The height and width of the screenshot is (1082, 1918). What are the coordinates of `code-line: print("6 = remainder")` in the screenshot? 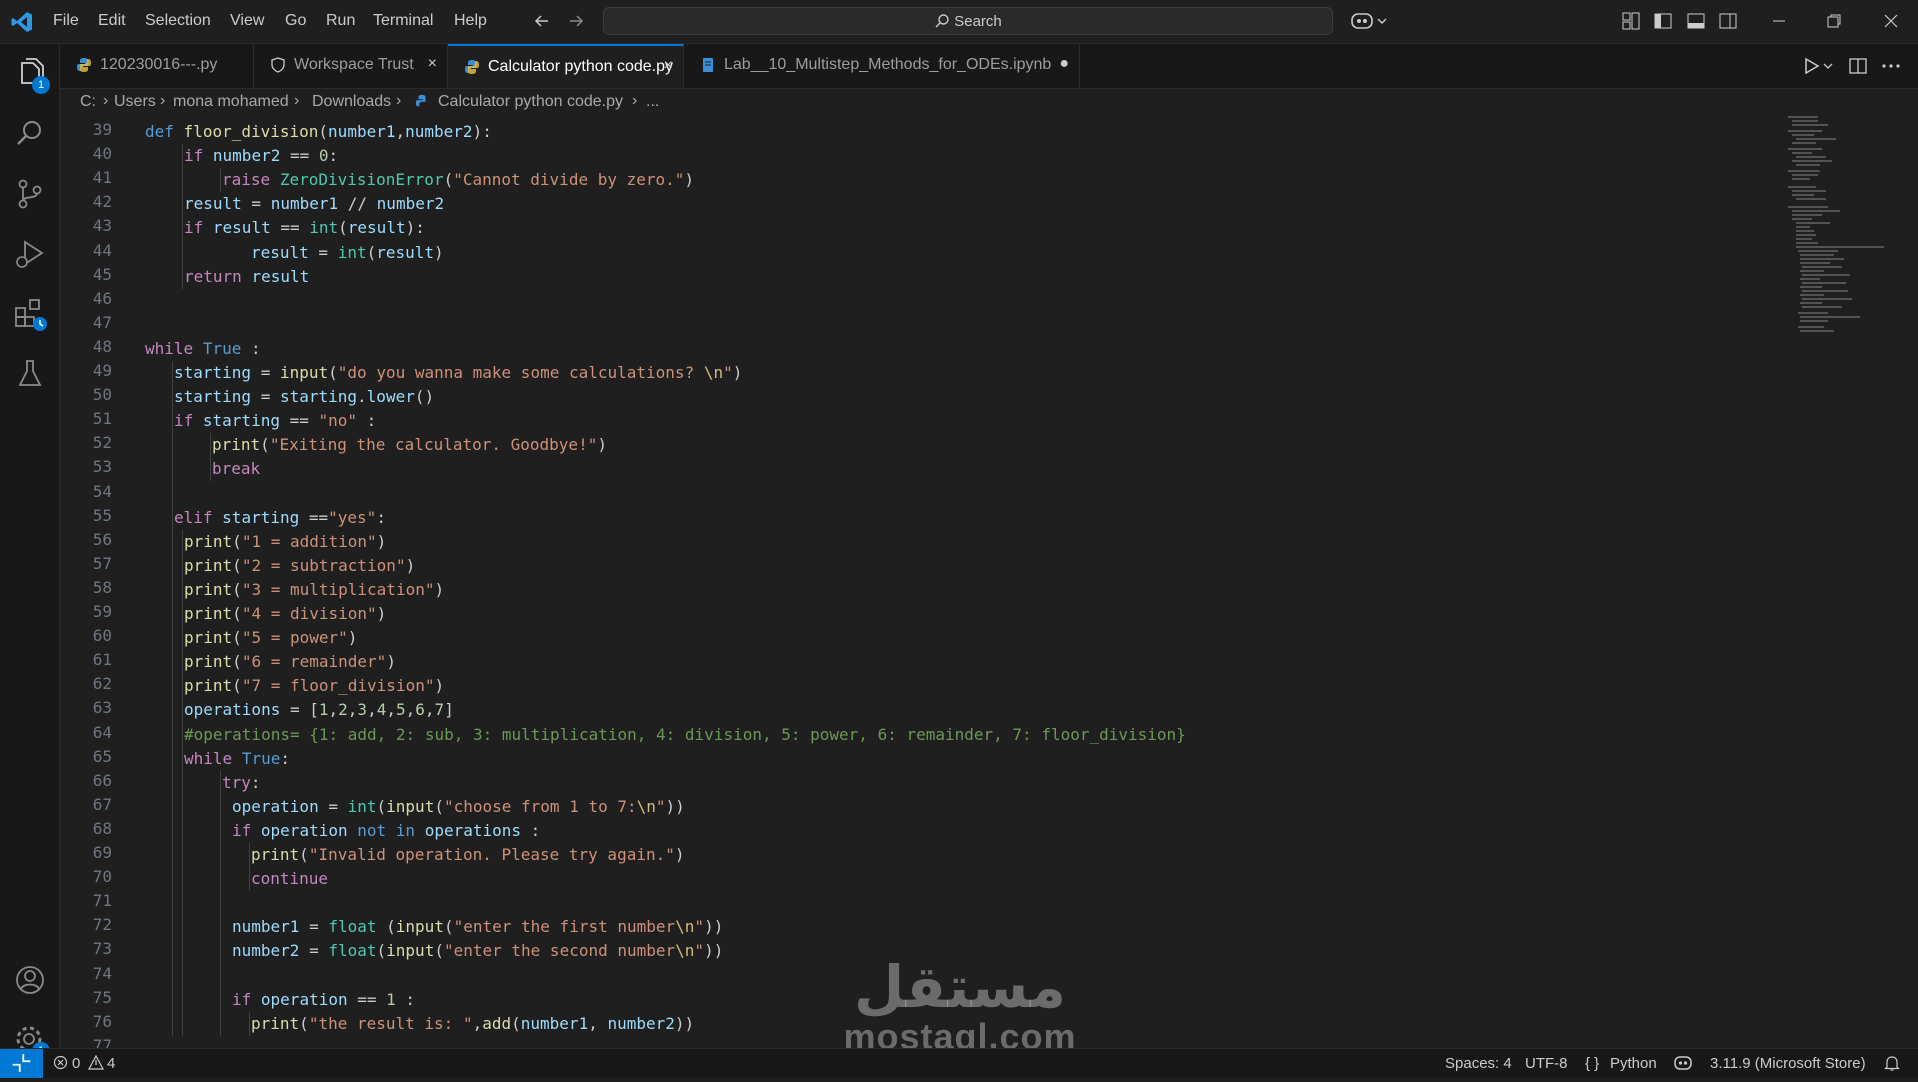 It's located at (290, 662).